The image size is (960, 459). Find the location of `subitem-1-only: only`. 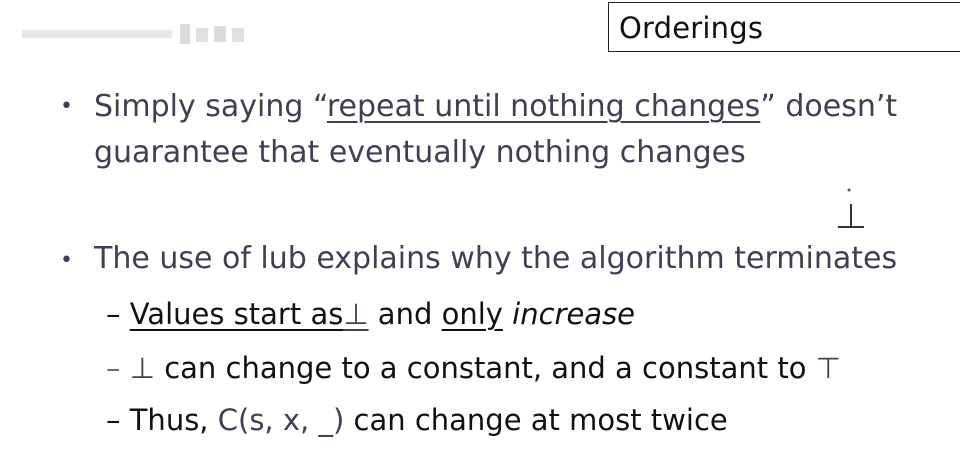

subitem-1-only: only is located at coordinates (472, 314).